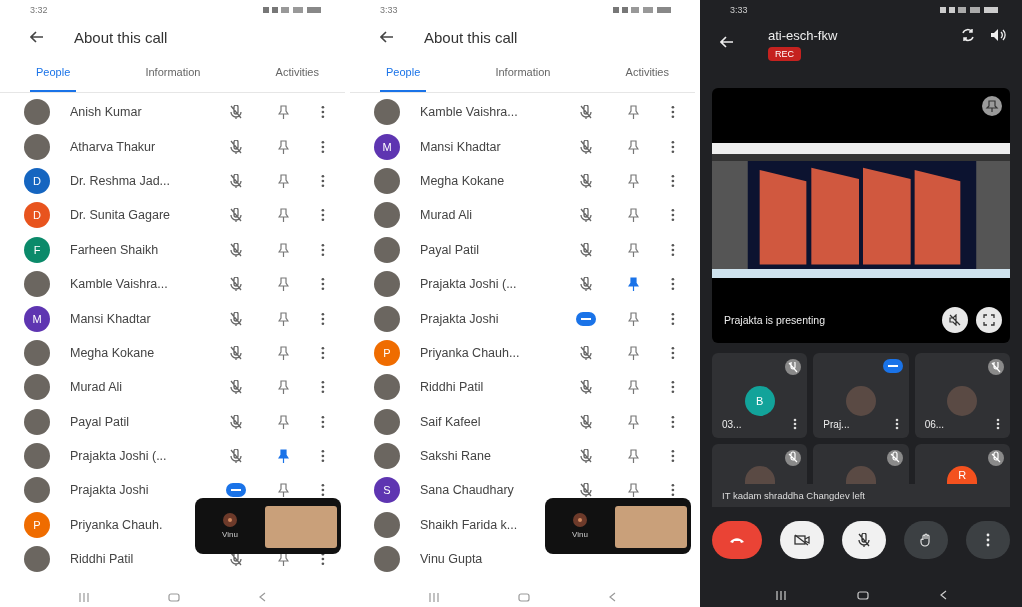 The width and height of the screenshot is (1022, 607). Describe the element at coordinates (737, 539) in the screenshot. I see `end-call-button` at that location.